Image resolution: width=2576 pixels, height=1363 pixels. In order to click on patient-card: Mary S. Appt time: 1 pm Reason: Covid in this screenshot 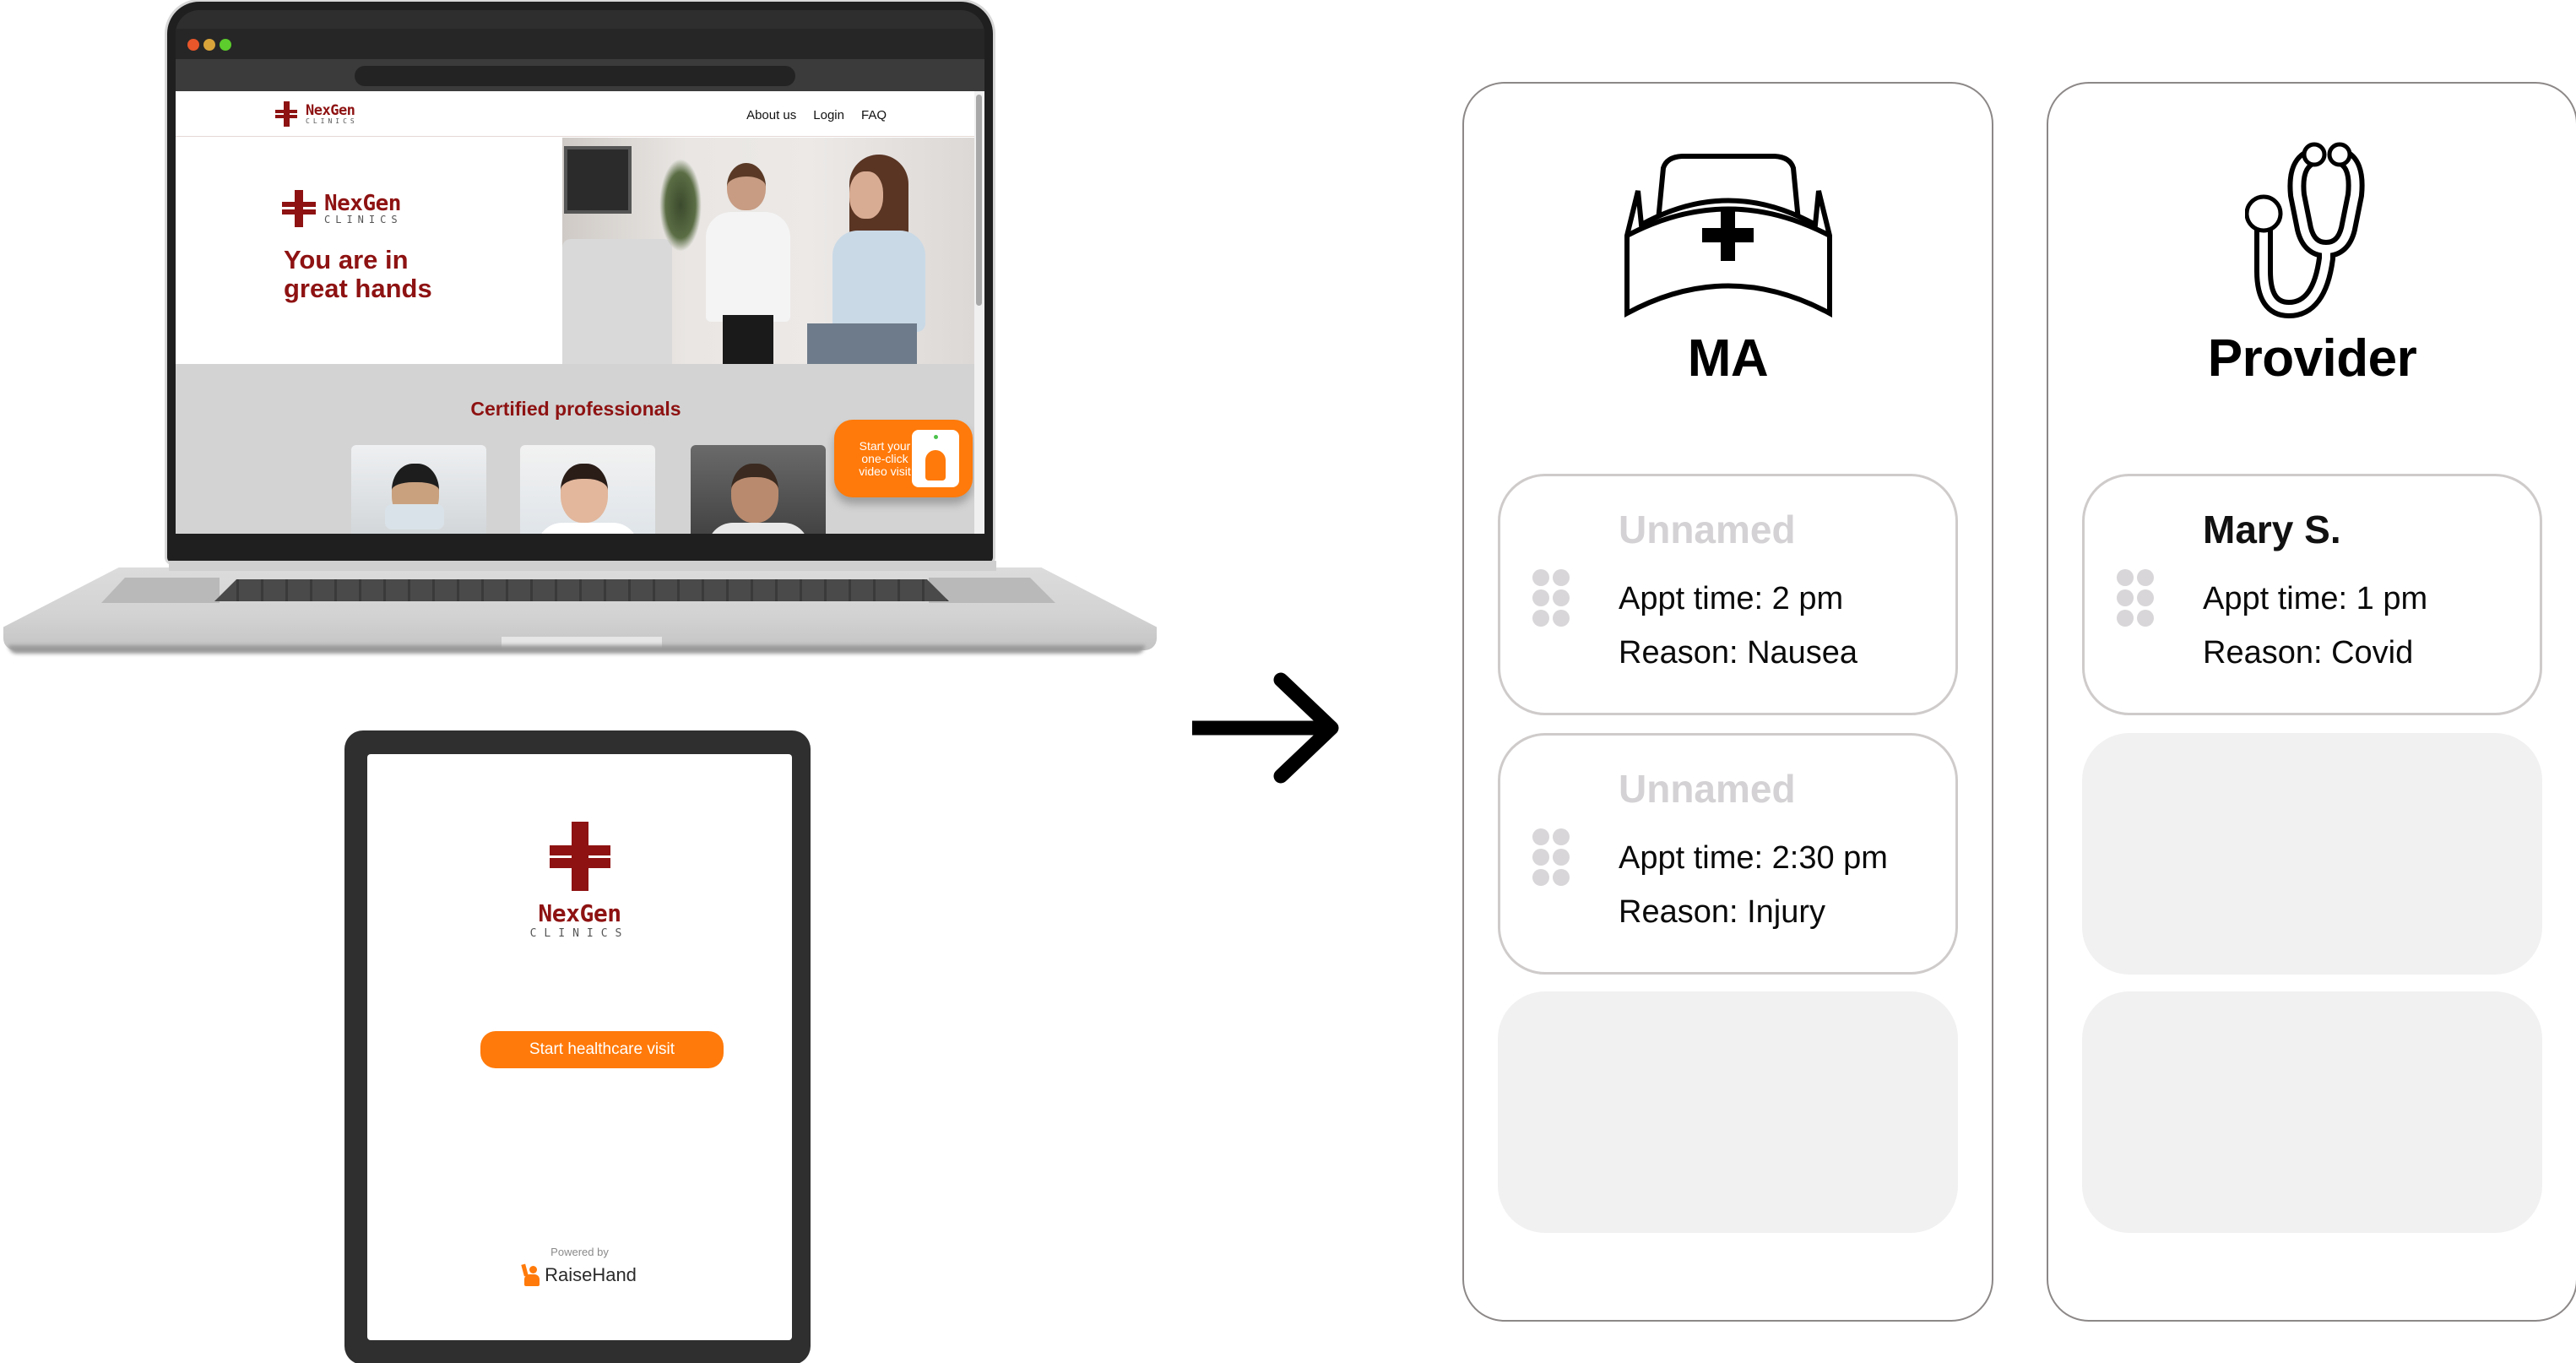, I will do `click(2312, 594)`.